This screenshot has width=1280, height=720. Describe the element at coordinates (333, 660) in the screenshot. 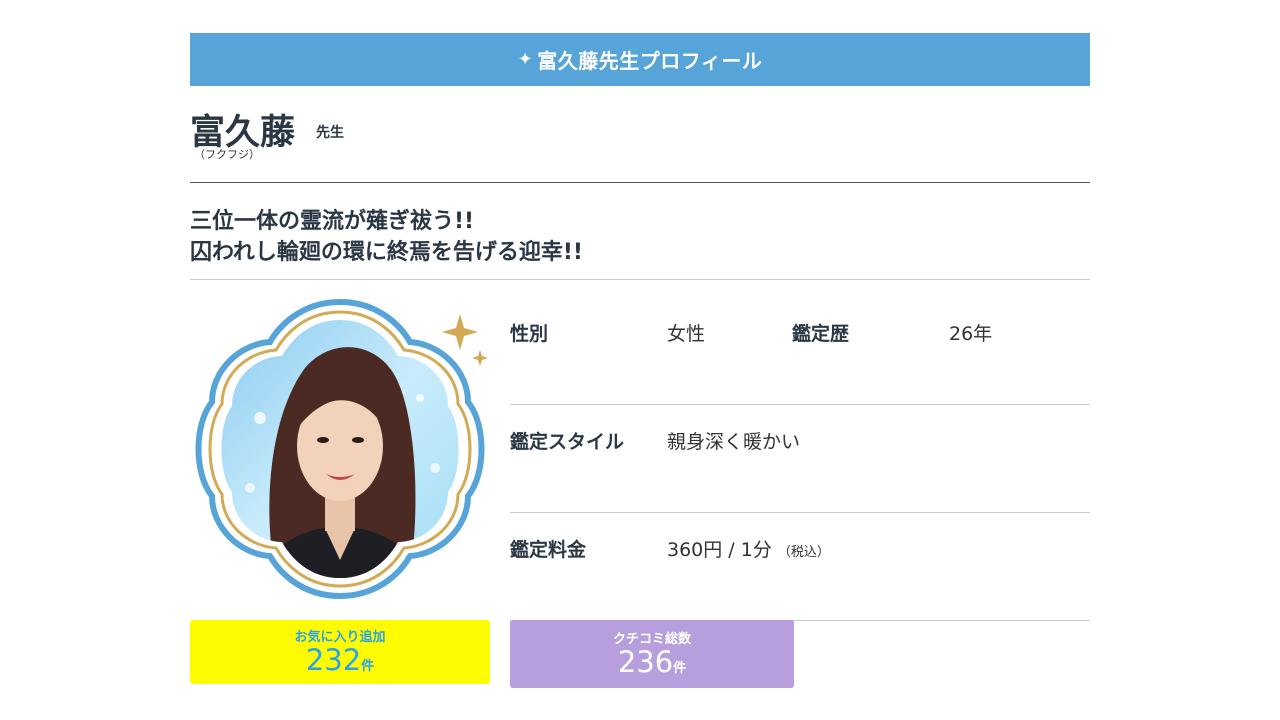

I see `favorites-count: 232` at that location.